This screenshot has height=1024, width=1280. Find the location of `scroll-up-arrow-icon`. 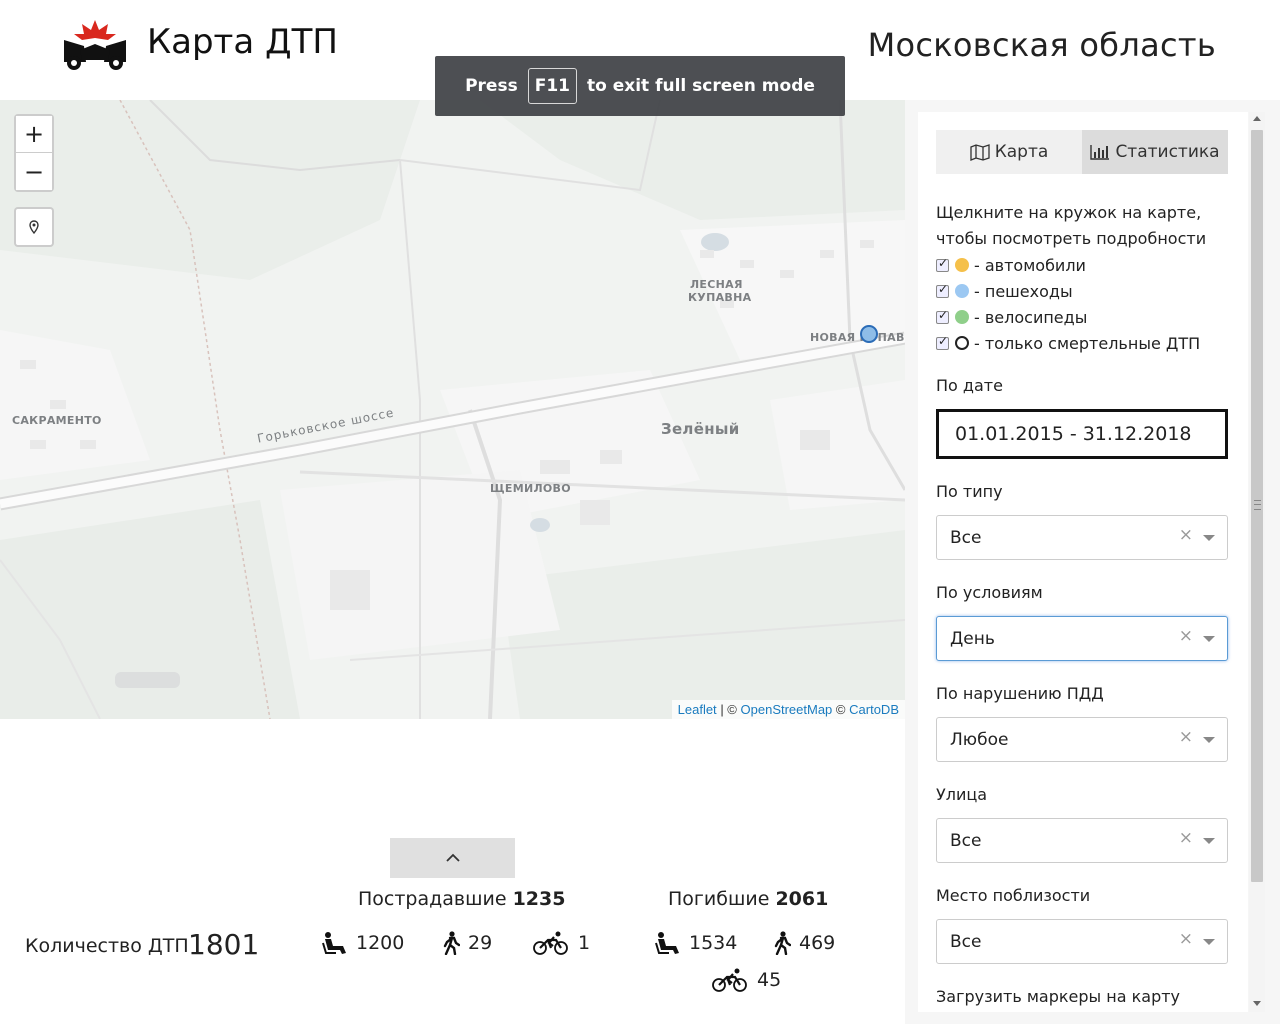

scroll-up-arrow-icon is located at coordinates (1257, 118).